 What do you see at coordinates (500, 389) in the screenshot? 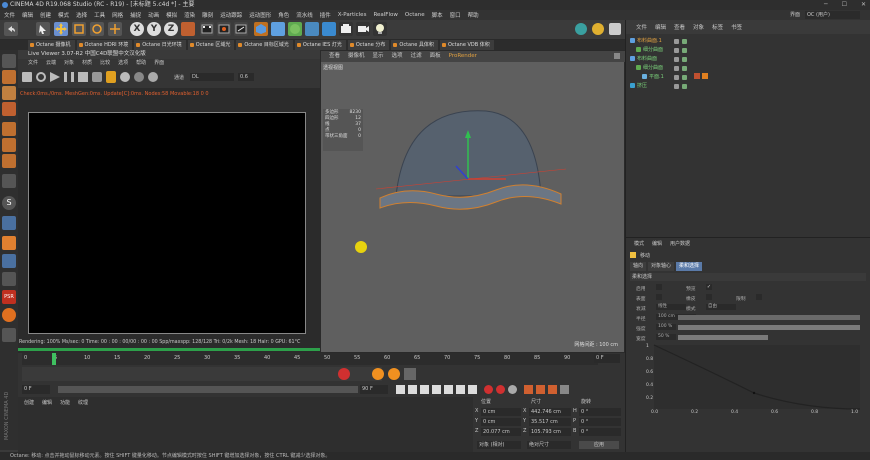
I see `autokey-record-icon` at bounding box center [500, 389].